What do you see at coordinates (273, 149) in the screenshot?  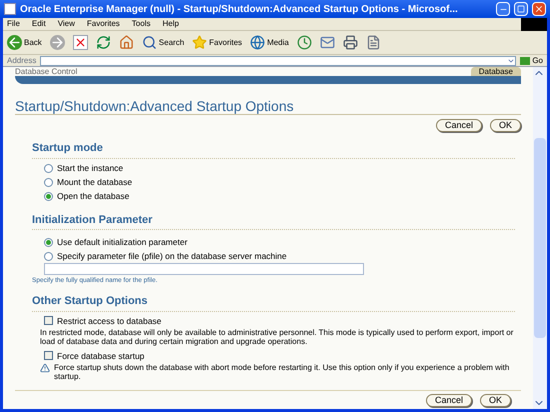 I see `section-heading: Startup mode` at bounding box center [273, 149].